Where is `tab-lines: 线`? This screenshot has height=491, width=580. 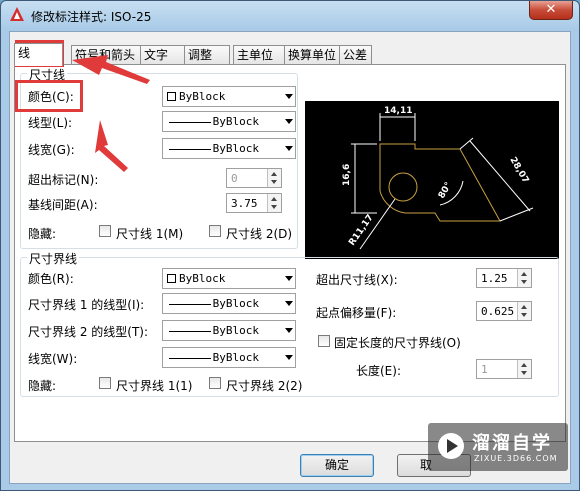
tab-lines: 线 is located at coordinates (38, 54).